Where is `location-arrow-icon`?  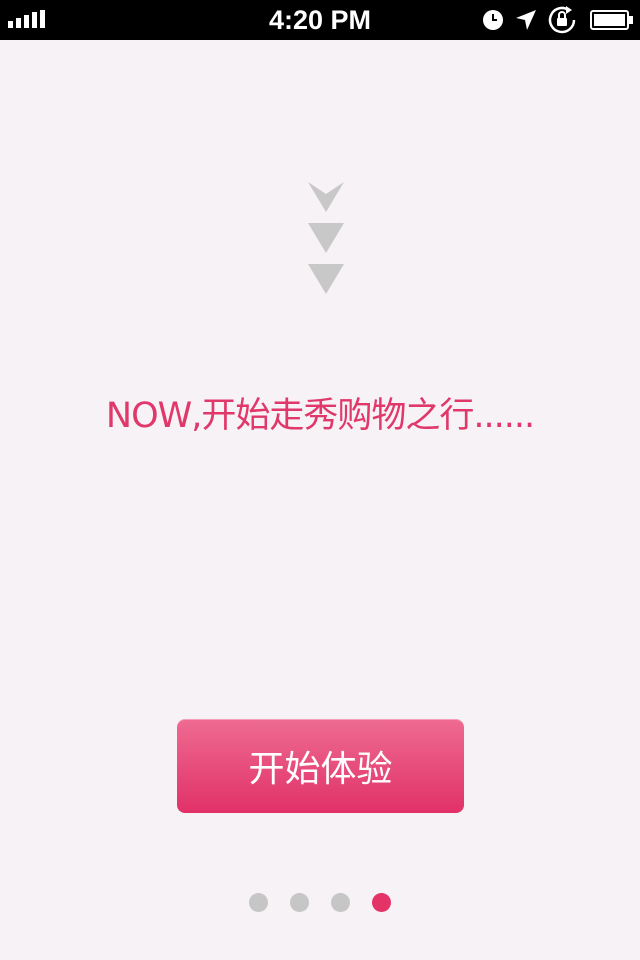 location-arrow-icon is located at coordinates (526, 20).